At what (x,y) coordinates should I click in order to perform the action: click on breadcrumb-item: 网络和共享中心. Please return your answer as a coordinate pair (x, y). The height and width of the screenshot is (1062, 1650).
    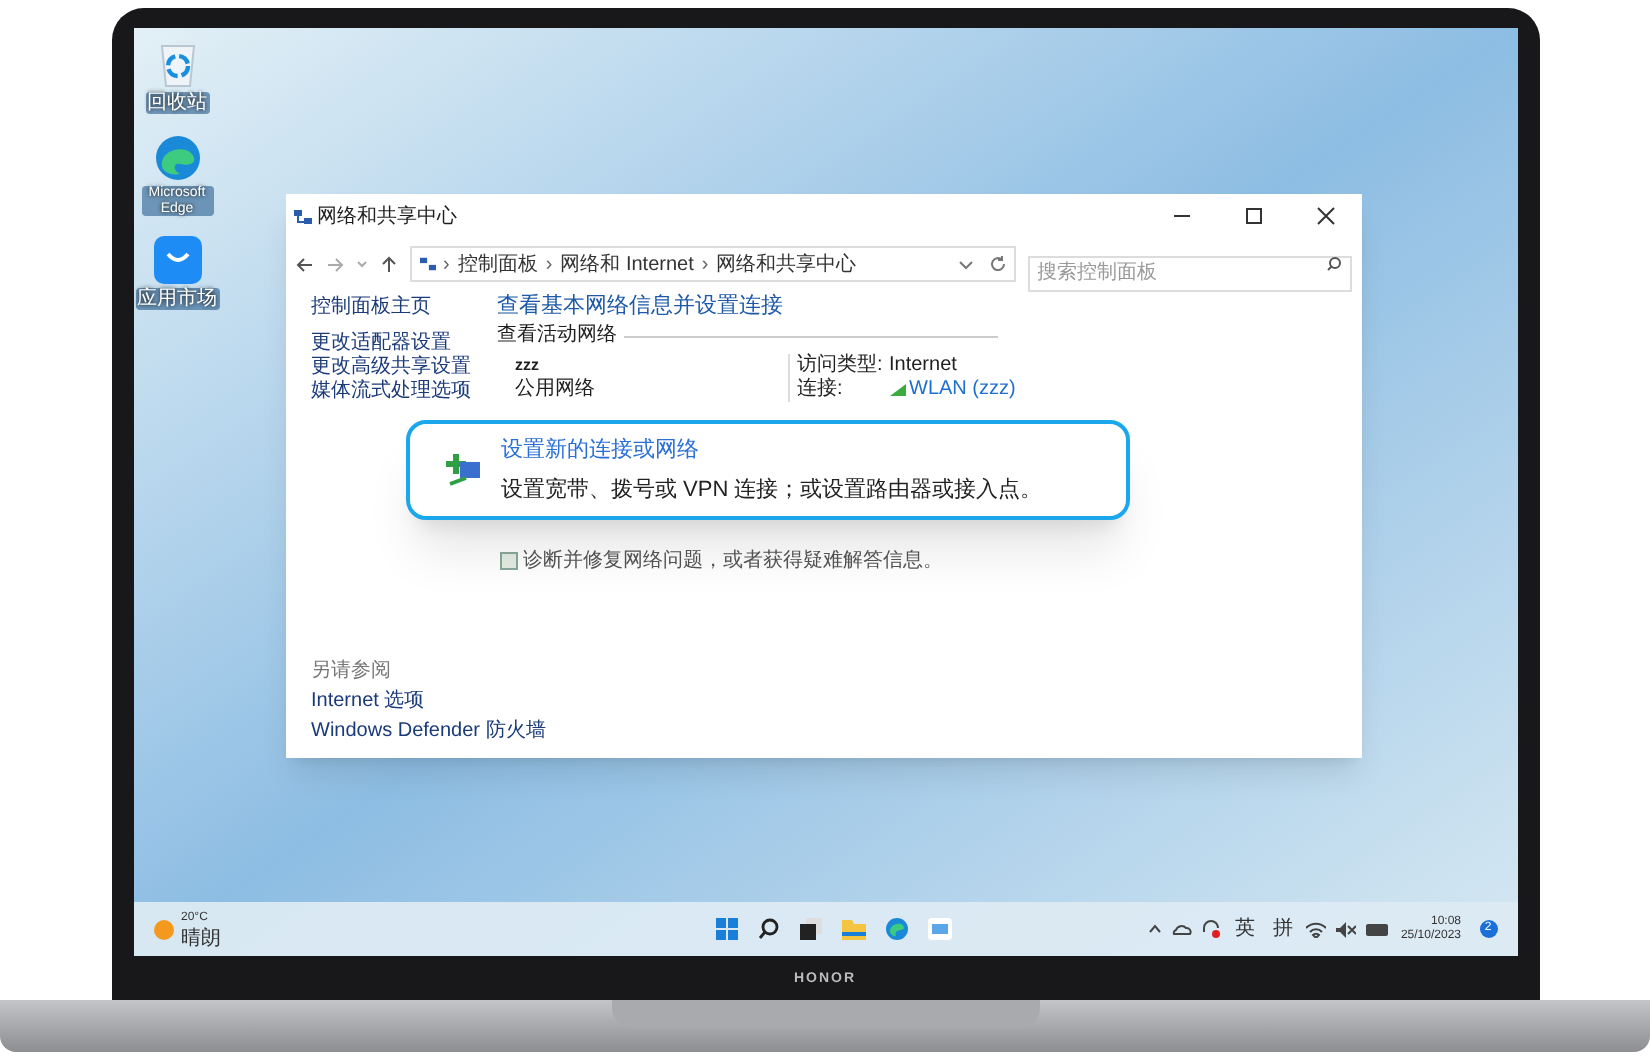
    Looking at the image, I should click on (786, 264).